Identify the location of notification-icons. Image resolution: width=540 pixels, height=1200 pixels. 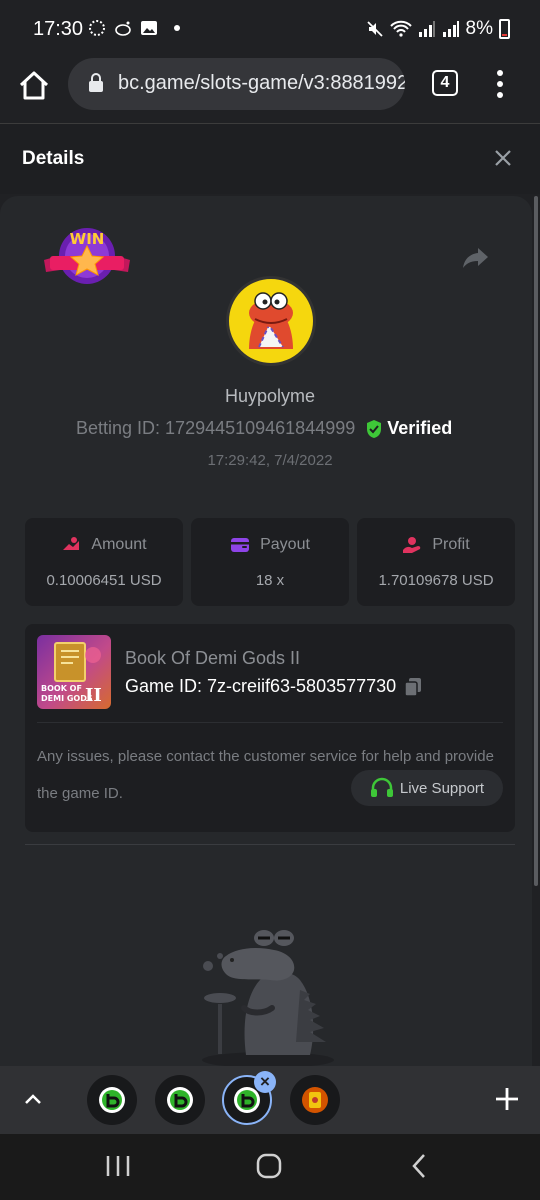
(134, 28).